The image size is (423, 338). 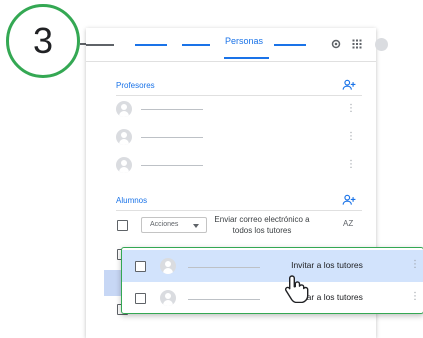 I want to click on students-divider, so click(x=239, y=210).